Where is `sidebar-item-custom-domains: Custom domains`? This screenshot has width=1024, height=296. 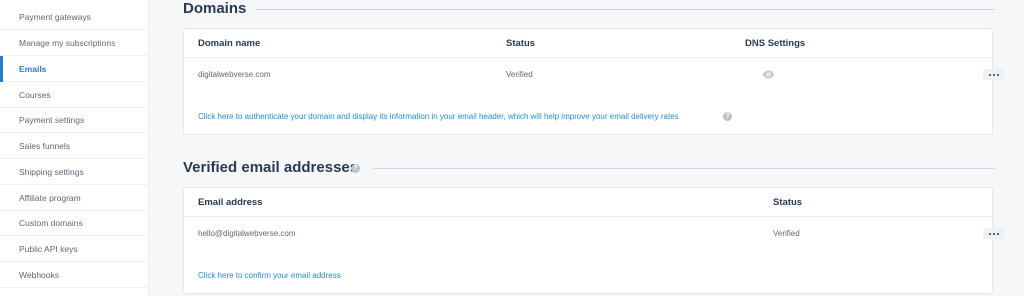 sidebar-item-custom-domains: Custom domains is located at coordinates (74, 223).